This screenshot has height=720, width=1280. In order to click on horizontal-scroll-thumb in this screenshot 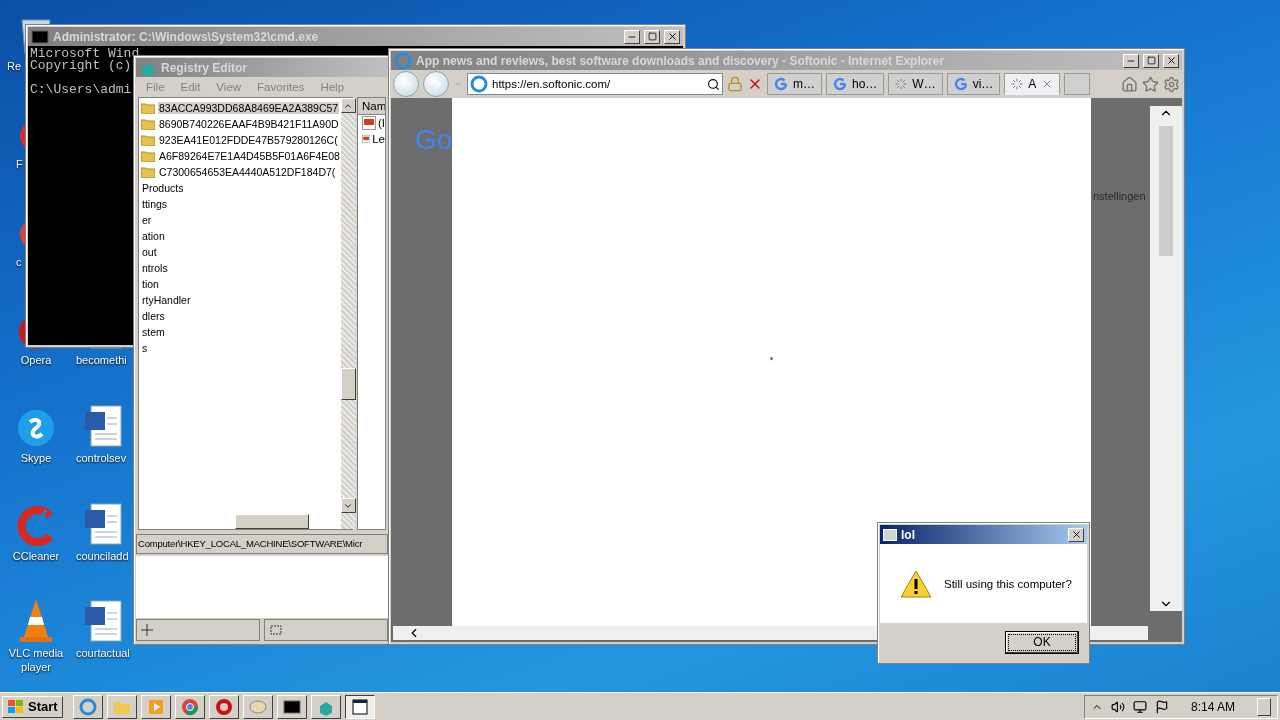, I will do `click(272, 521)`.